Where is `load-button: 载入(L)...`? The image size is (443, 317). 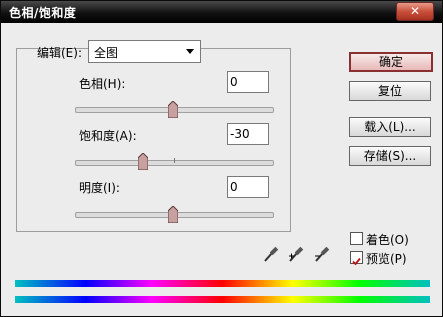
load-button: 载入(L)... is located at coordinates (390, 127).